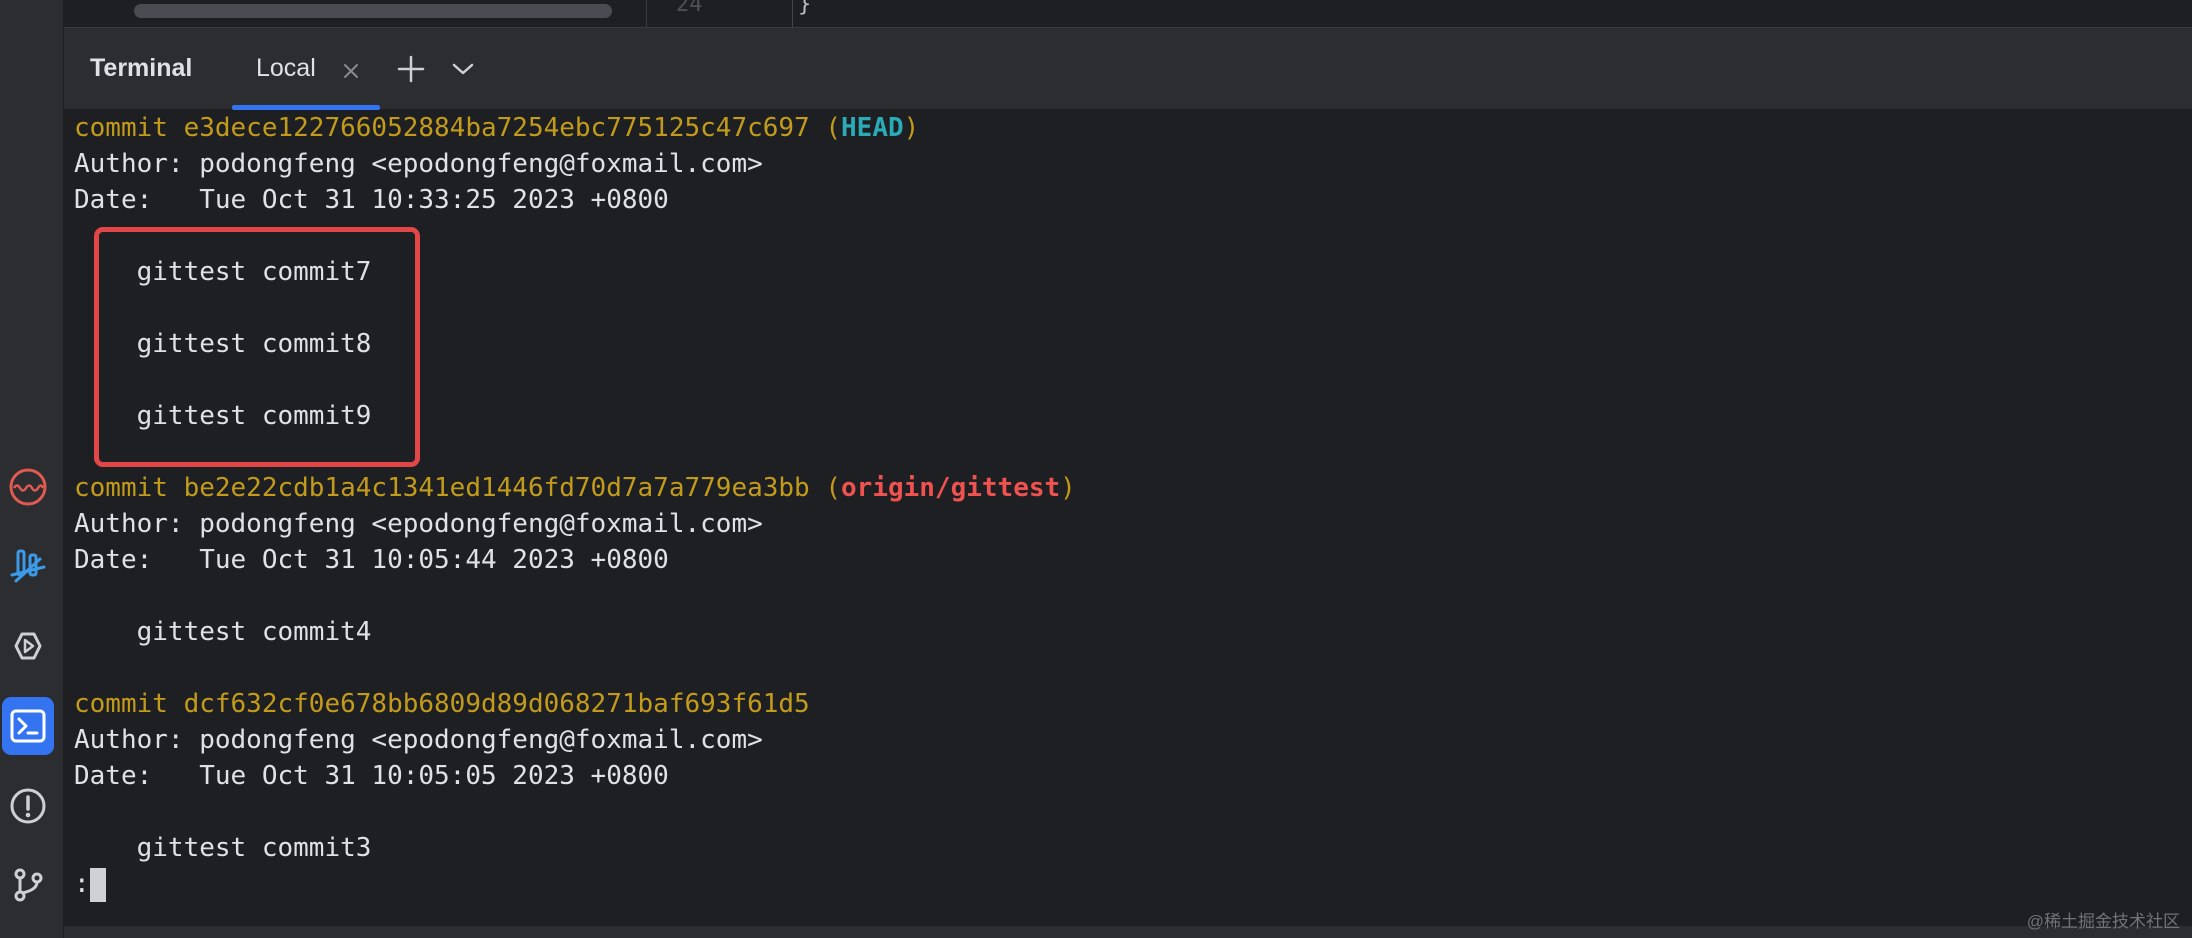 This screenshot has height=938, width=2192. What do you see at coordinates (98, 885) in the screenshot?
I see `text-cursor` at bounding box center [98, 885].